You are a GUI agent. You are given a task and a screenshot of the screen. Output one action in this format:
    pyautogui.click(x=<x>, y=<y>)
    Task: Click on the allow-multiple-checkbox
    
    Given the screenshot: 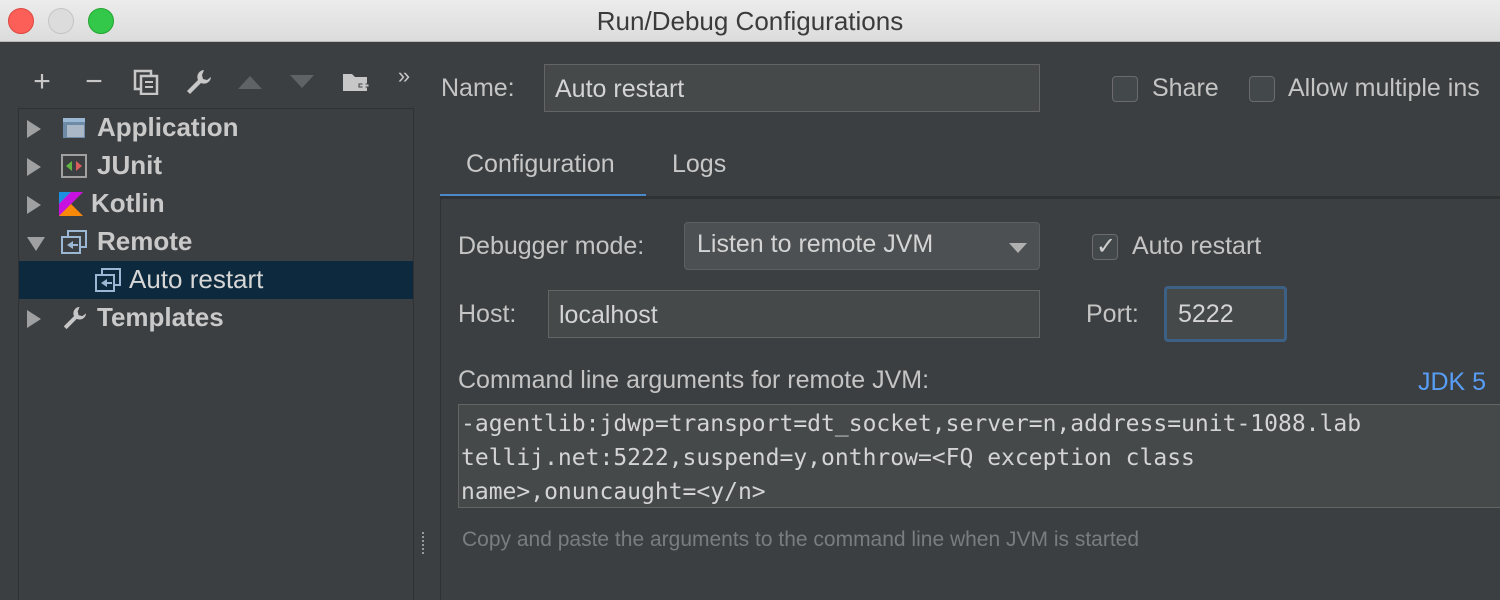 What is the action you would take?
    pyautogui.click(x=1262, y=89)
    